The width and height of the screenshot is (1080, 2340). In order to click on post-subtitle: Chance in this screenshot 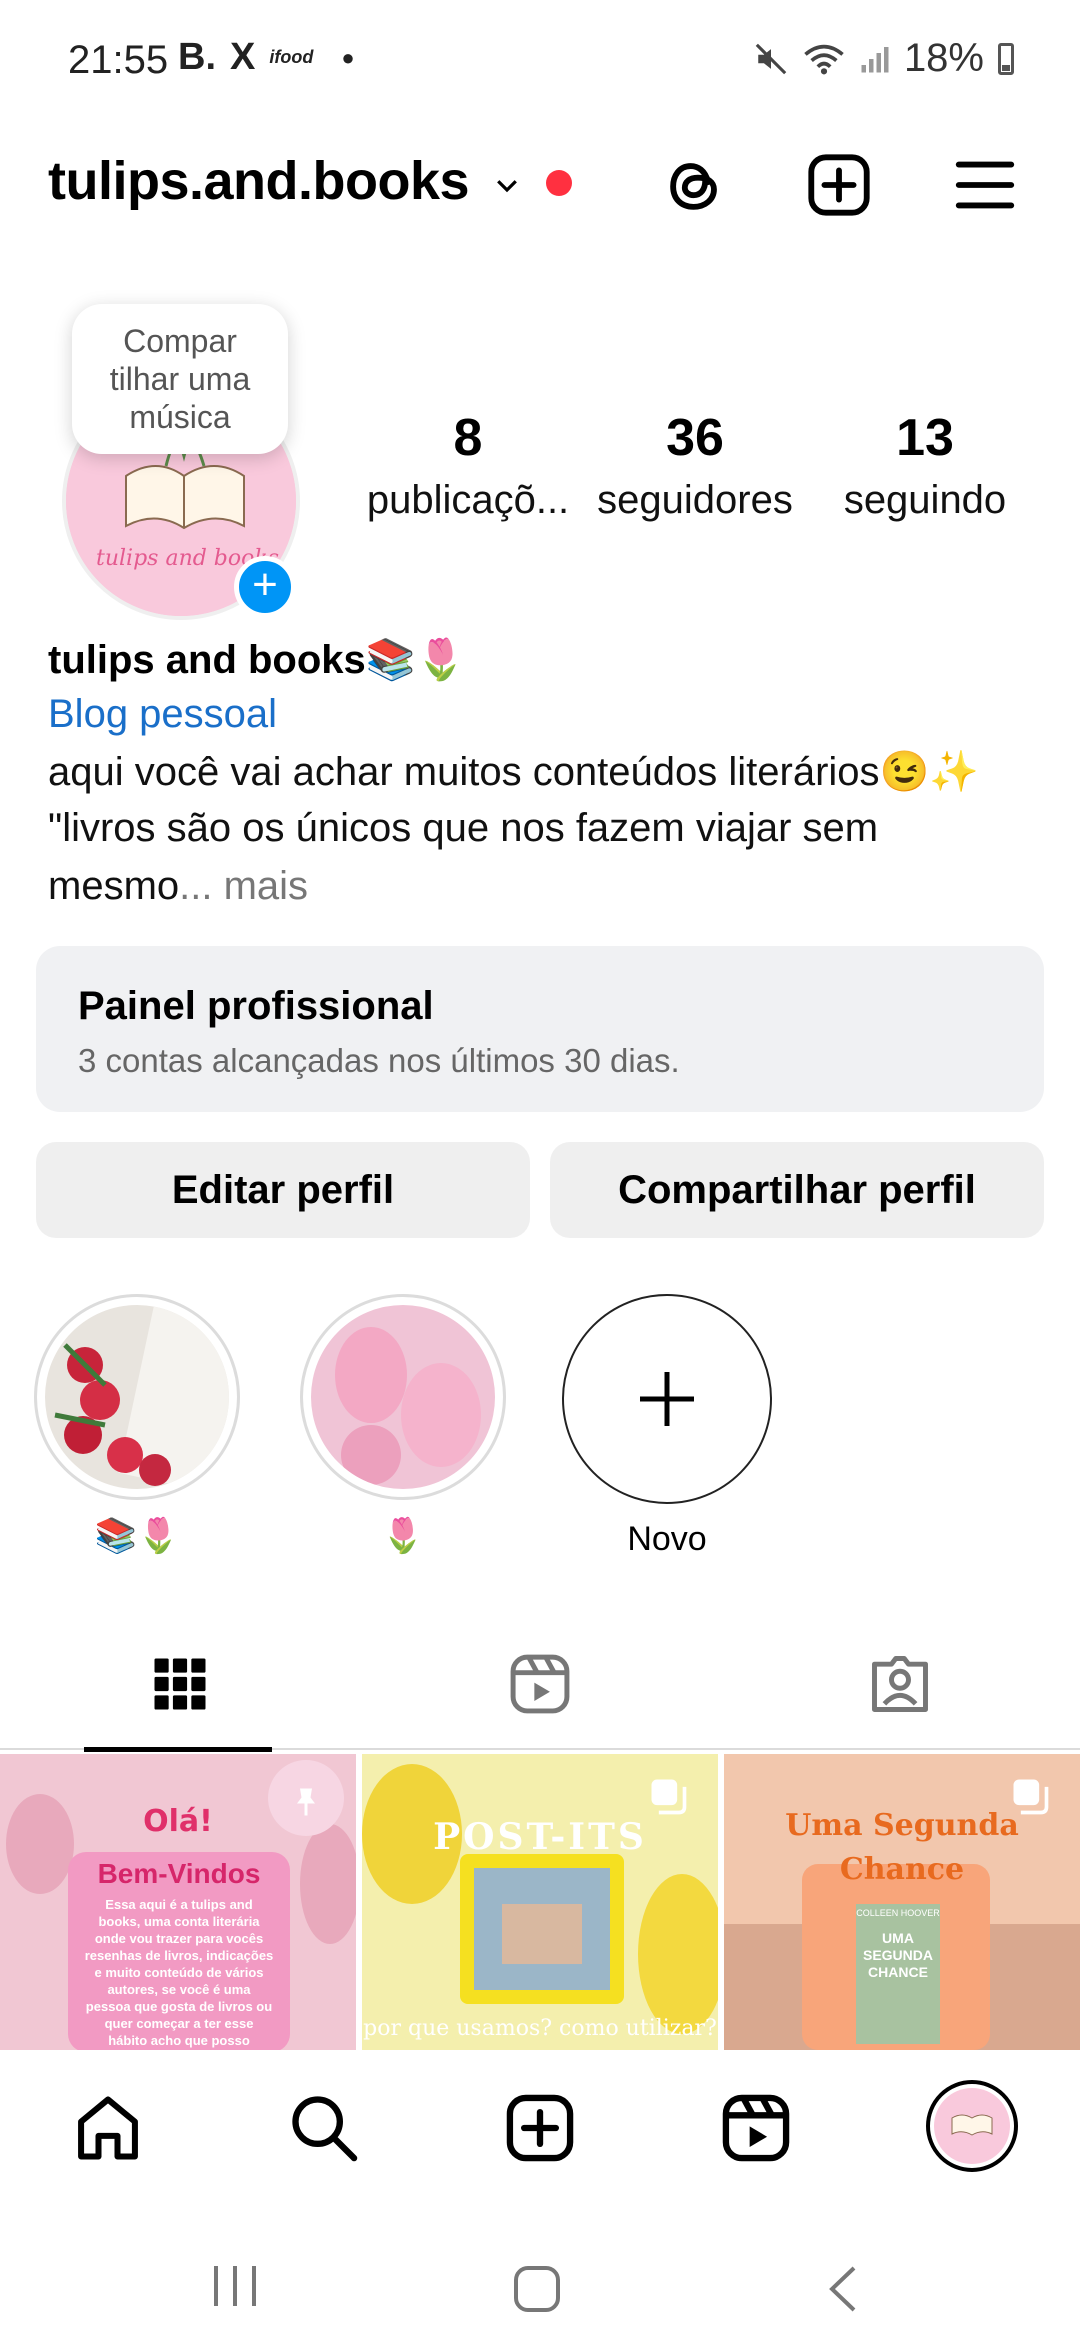, I will do `click(902, 1869)`.